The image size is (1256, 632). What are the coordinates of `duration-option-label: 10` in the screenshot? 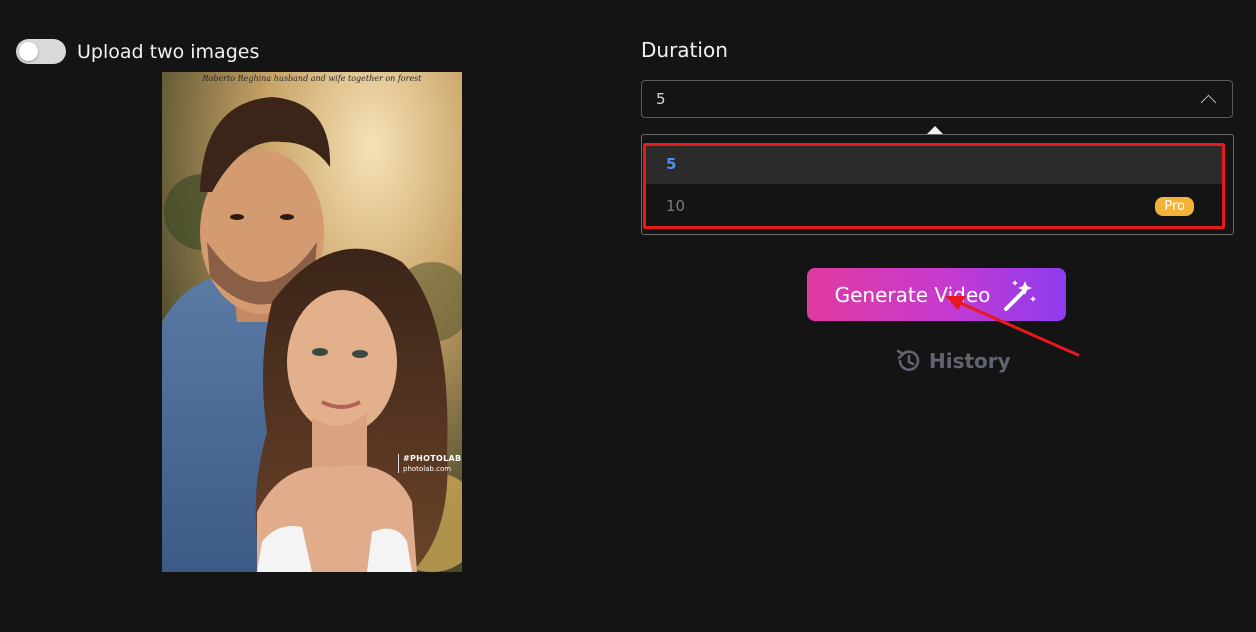 It's located at (676, 206).